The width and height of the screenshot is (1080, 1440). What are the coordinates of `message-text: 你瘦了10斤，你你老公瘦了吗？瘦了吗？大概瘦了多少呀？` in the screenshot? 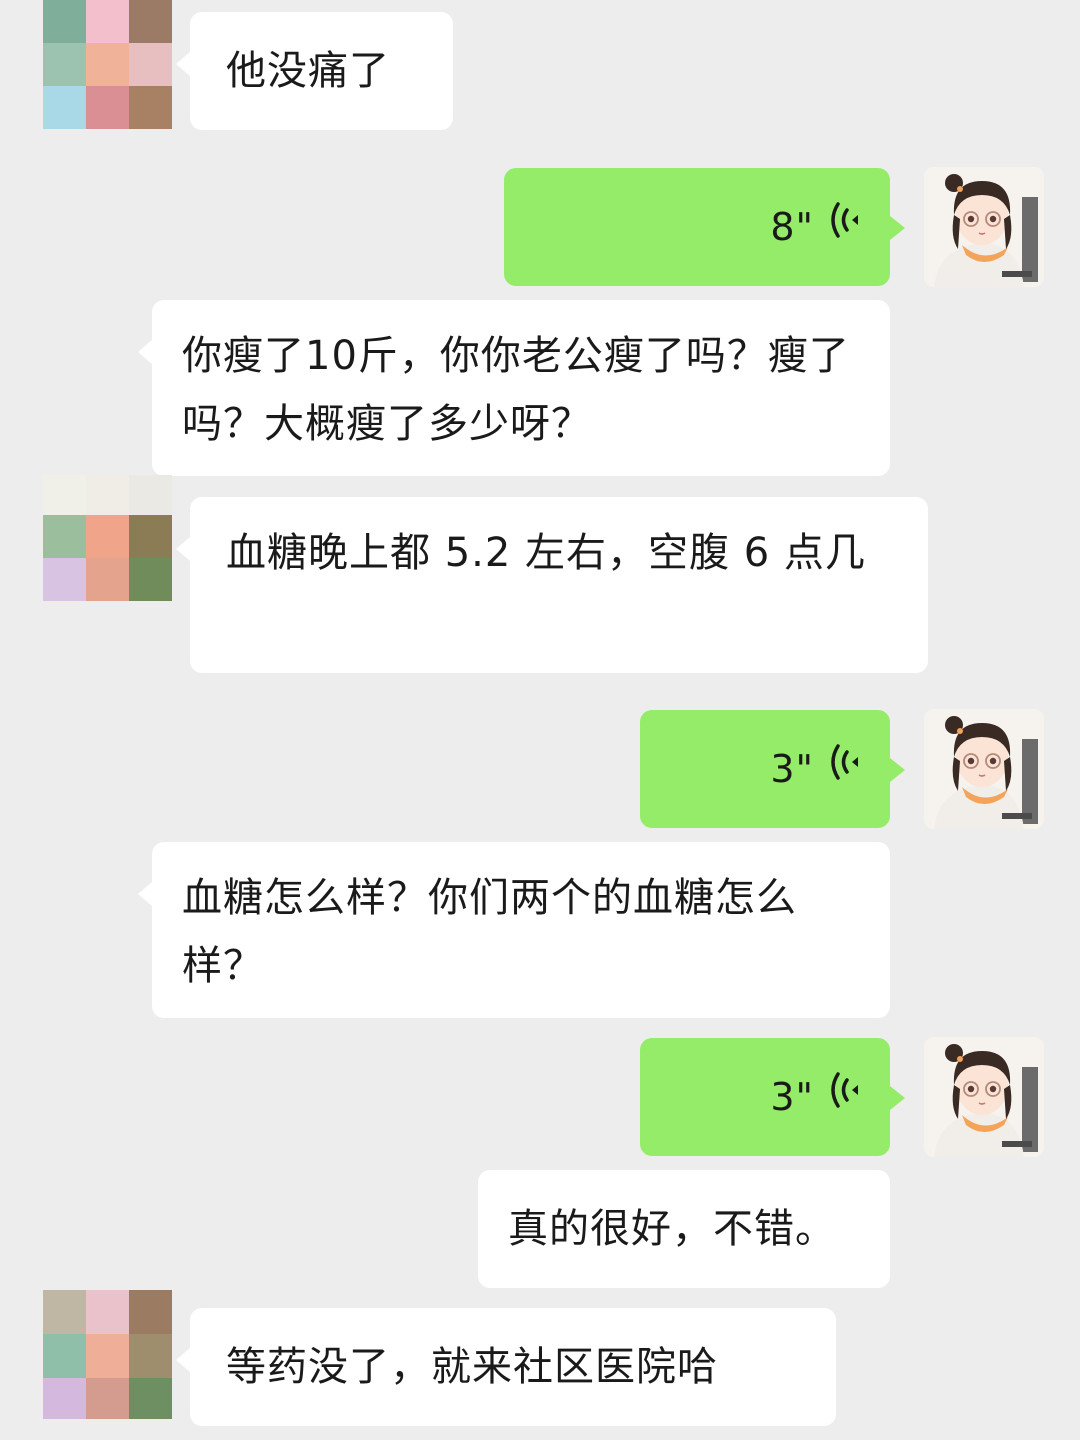 It's located at (516, 390).